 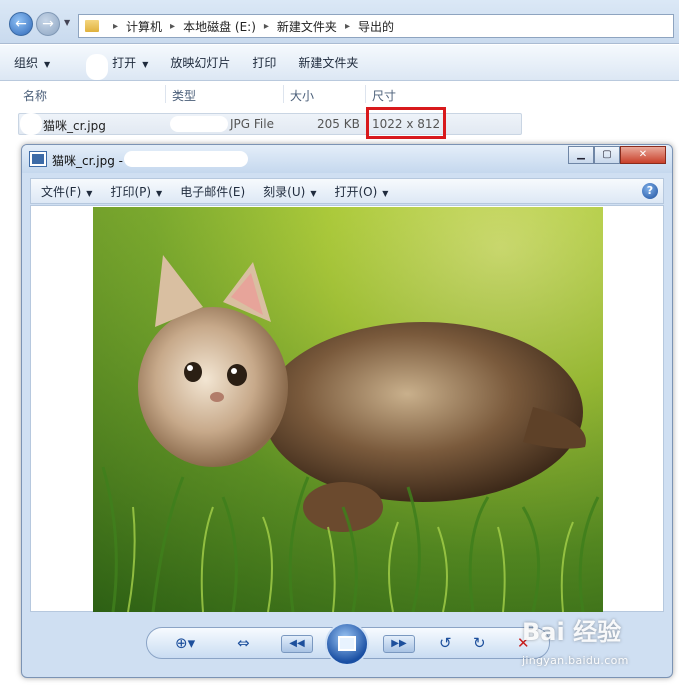 I want to click on slideshow-play-button, so click(x=347, y=644).